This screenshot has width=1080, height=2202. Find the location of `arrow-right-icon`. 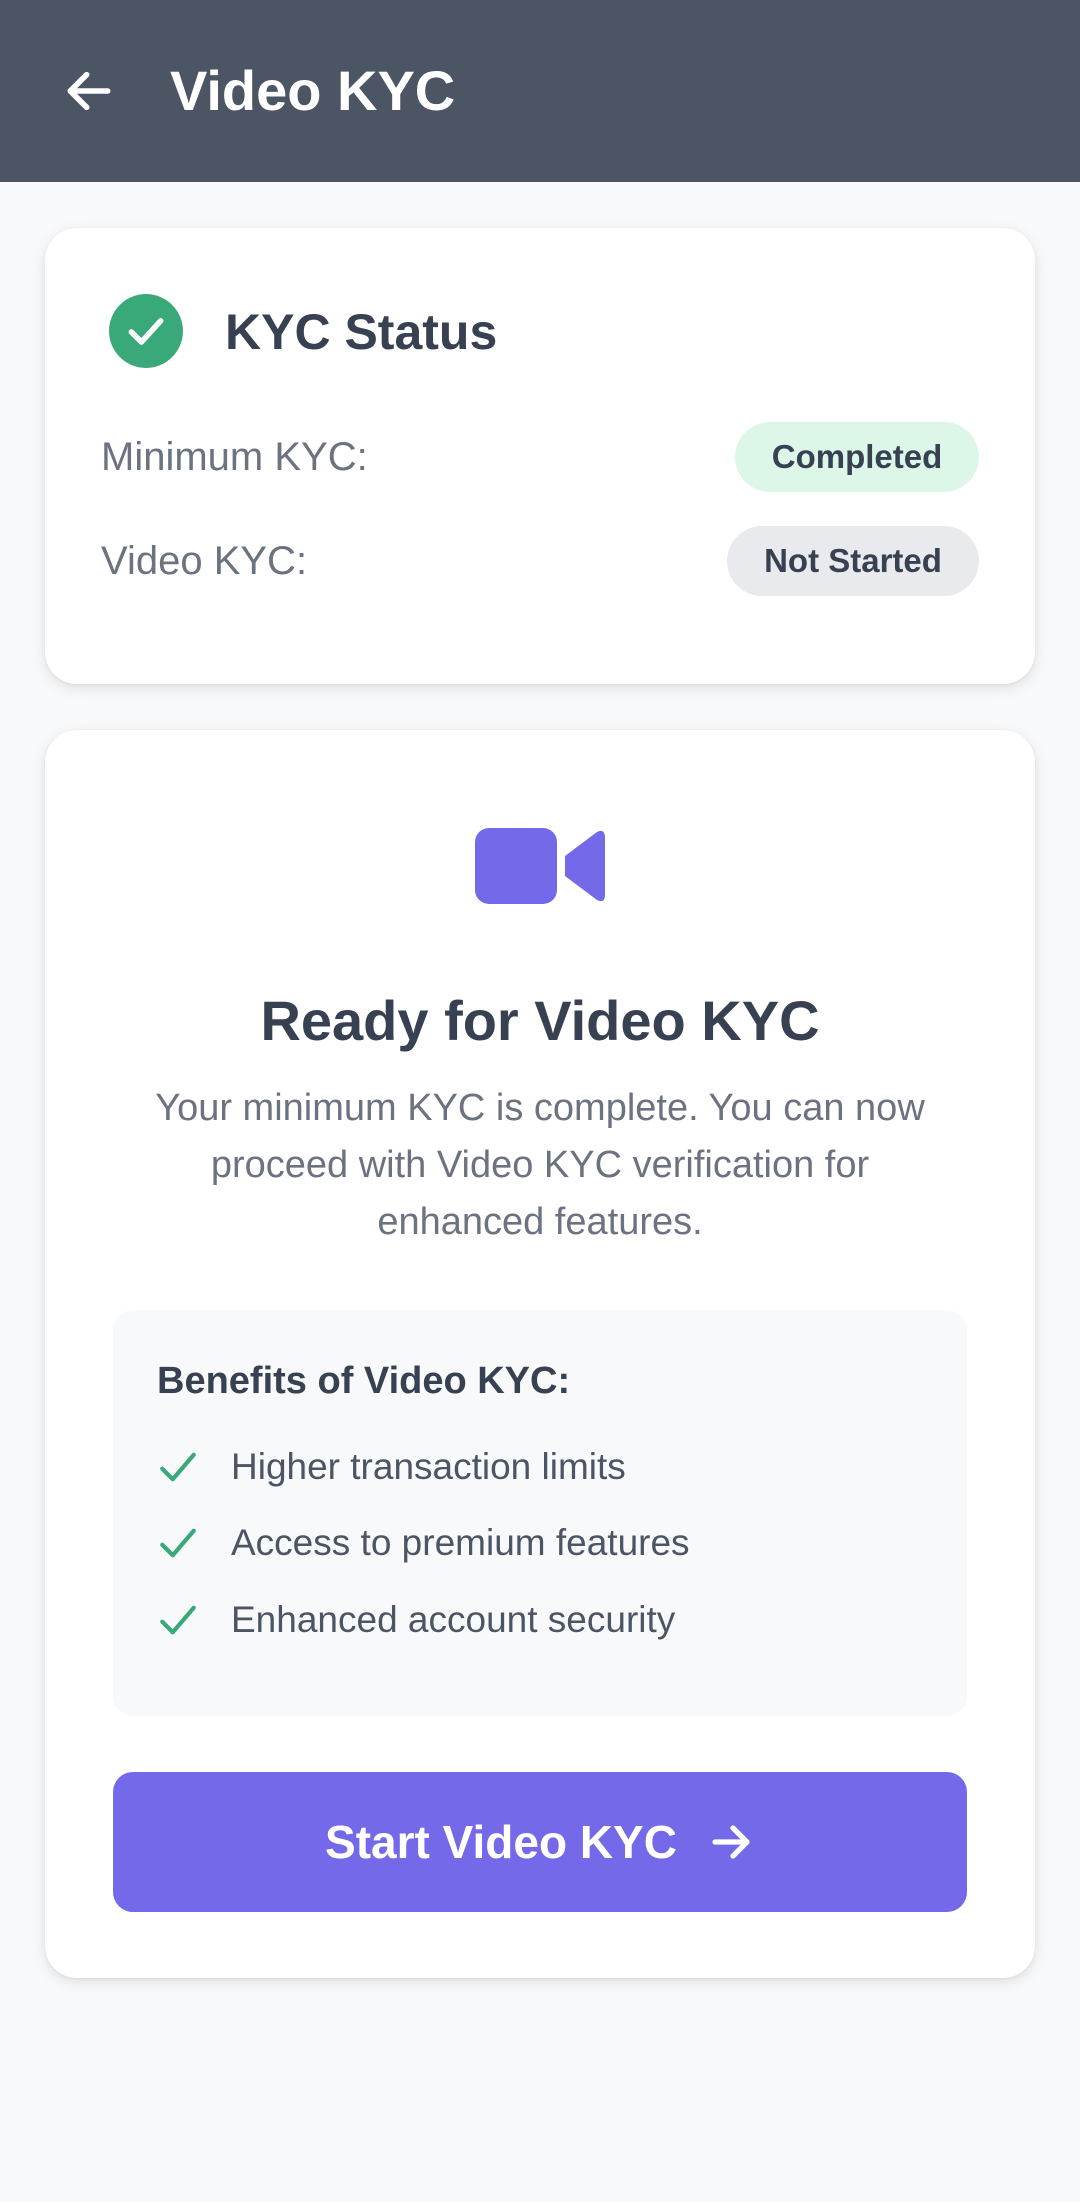

arrow-right-icon is located at coordinates (731, 1842).